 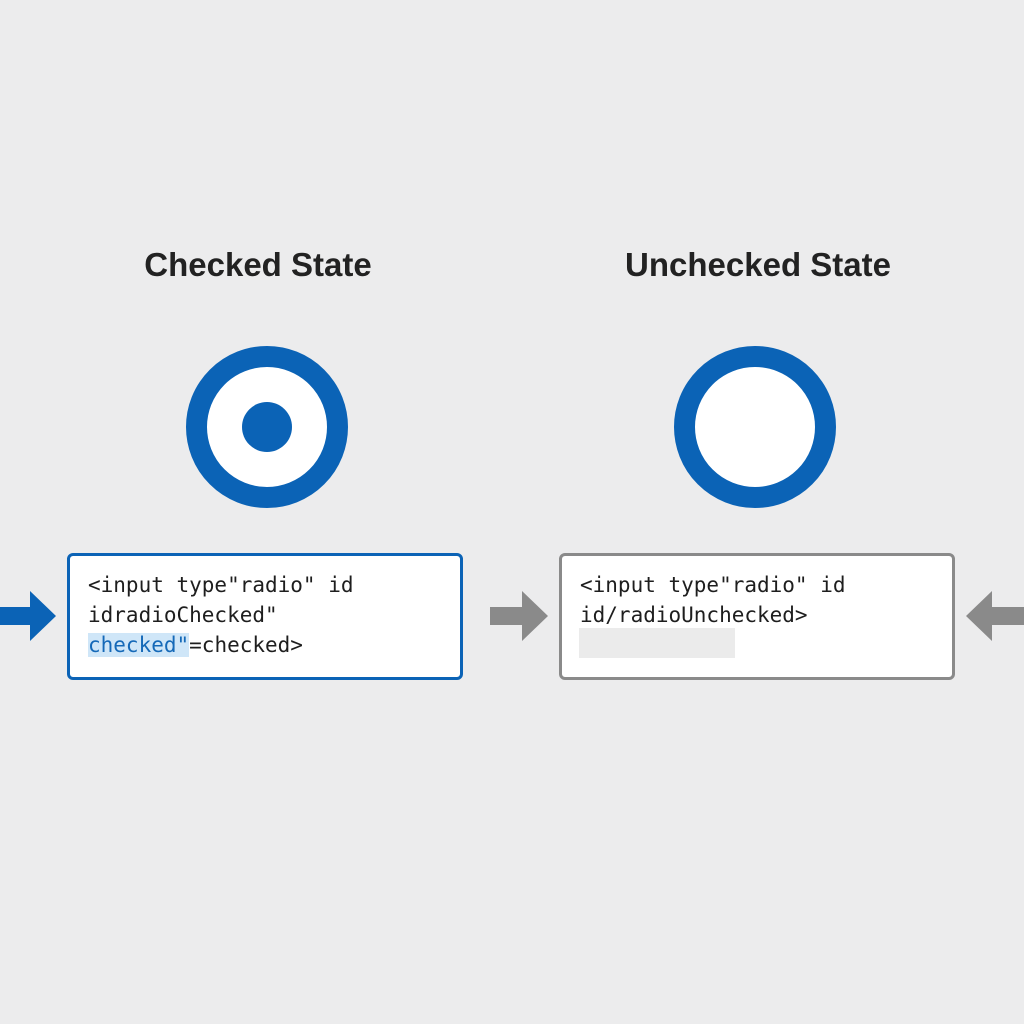 I want to click on radio-dot-indicator, so click(x=267, y=427).